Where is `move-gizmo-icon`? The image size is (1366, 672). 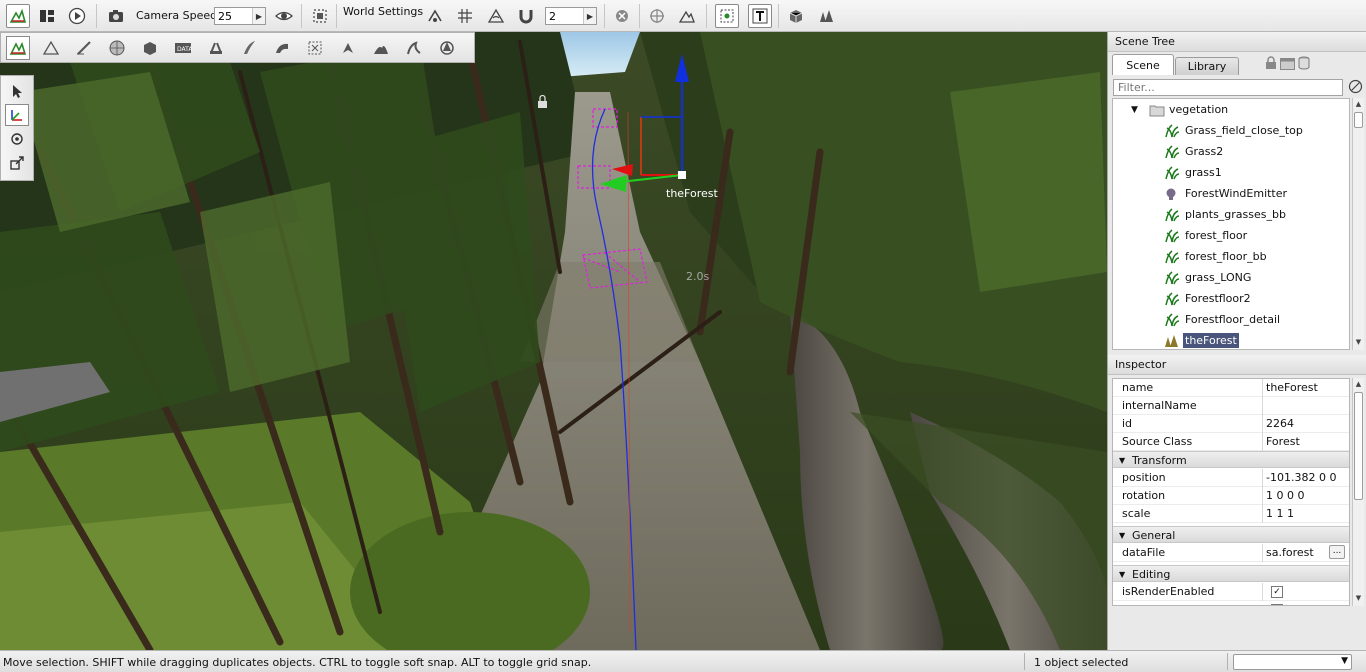 move-gizmo-icon is located at coordinates (17, 115).